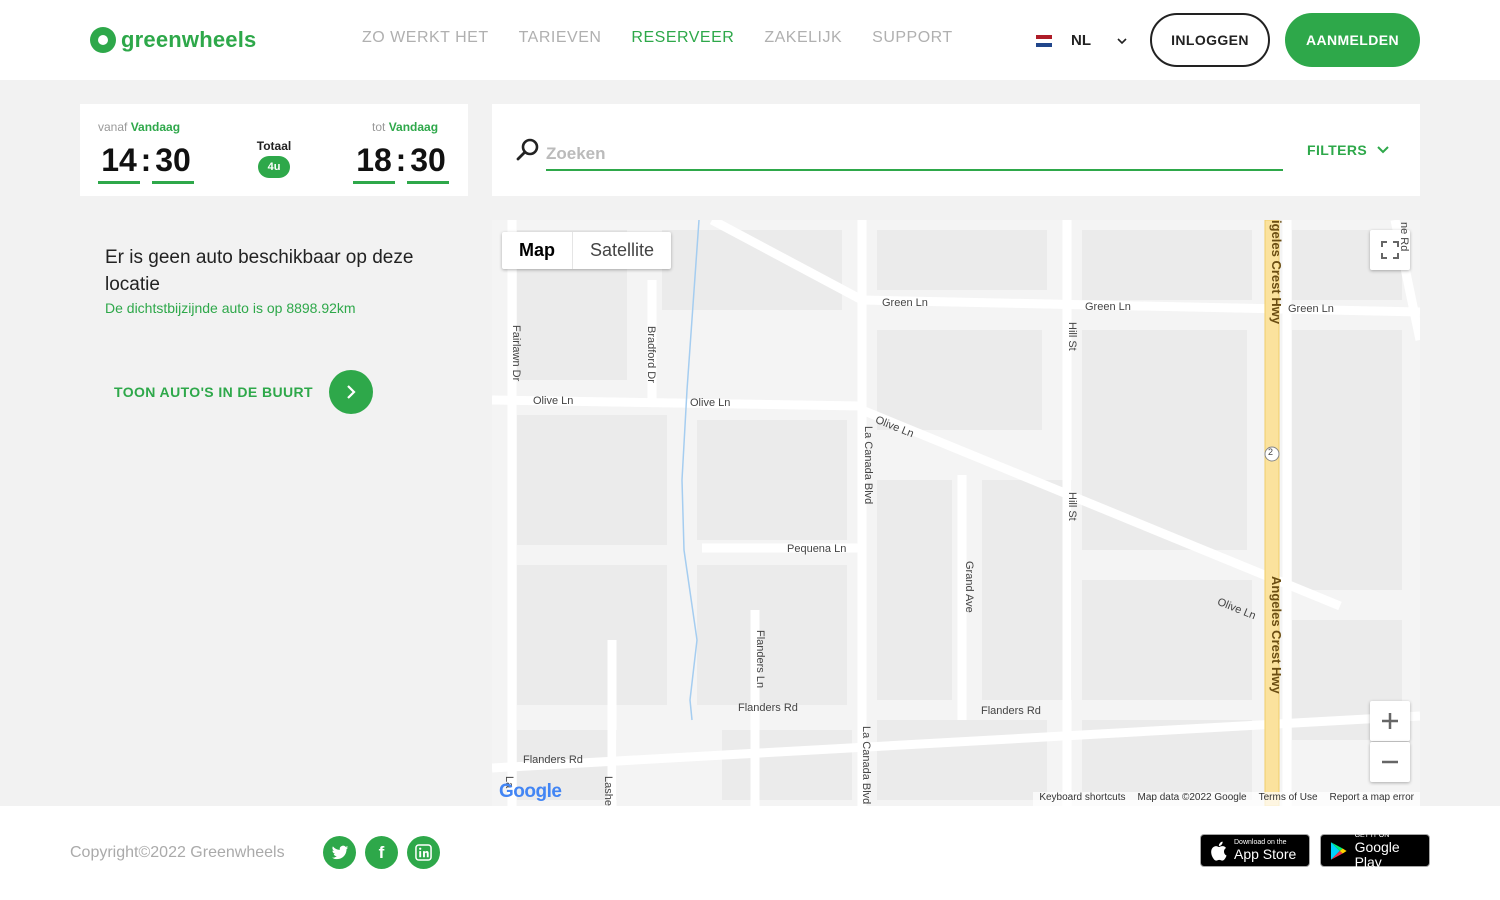  I want to click on from-label: vanaf Vandaag, so click(139, 127).